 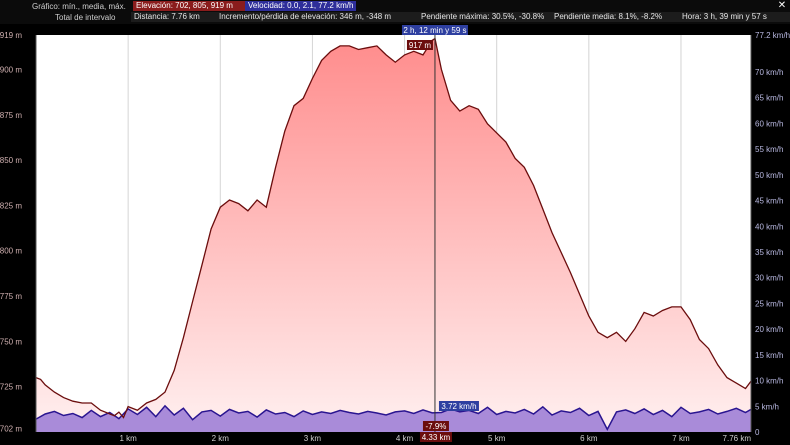 I want to click on y-right-zero-label: 0, so click(x=757, y=432).